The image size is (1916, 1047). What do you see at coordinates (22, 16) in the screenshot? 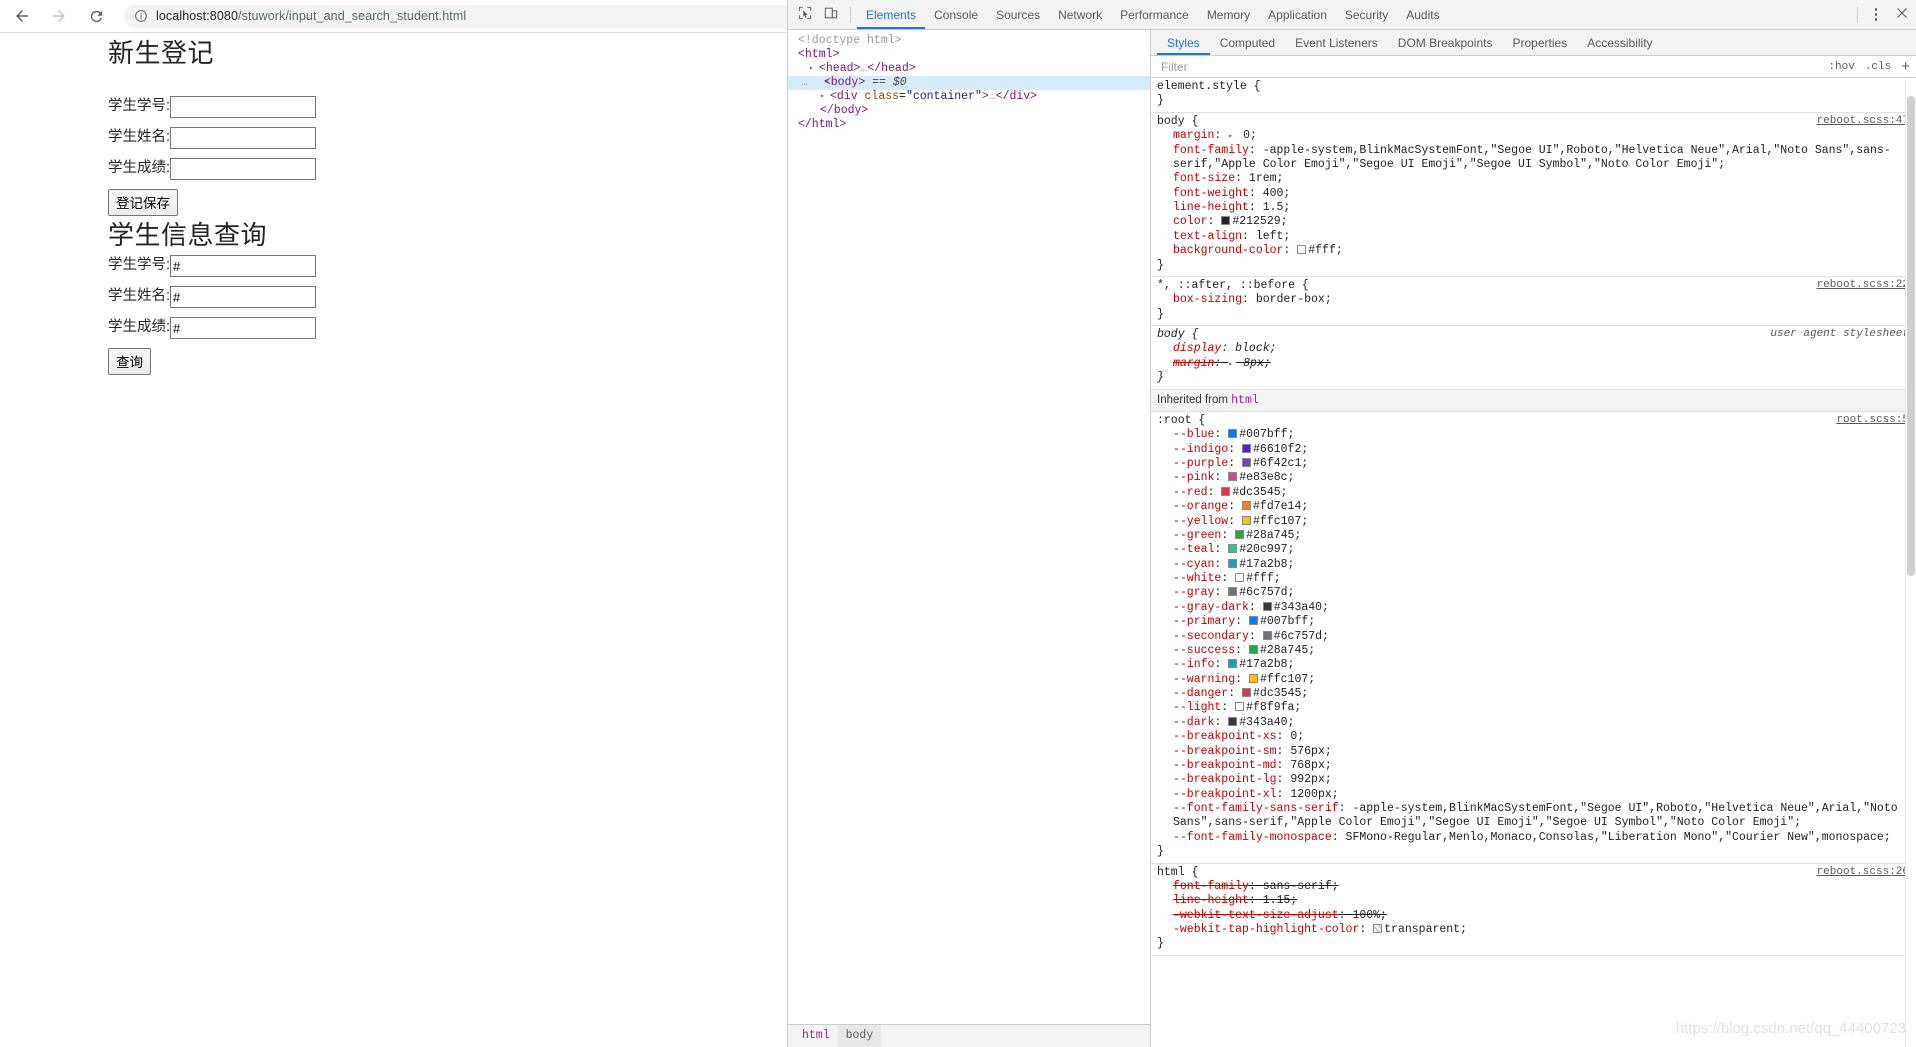
I see `back-button` at bounding box center [22, 16].